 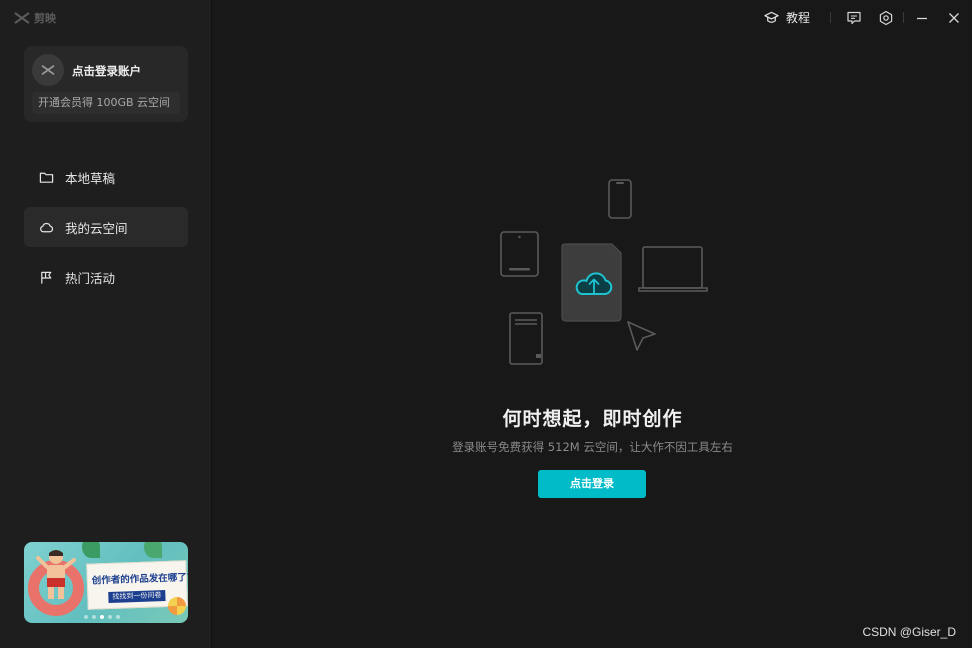 I want to click on umbrella-decoration, so click(x=177, y=606).